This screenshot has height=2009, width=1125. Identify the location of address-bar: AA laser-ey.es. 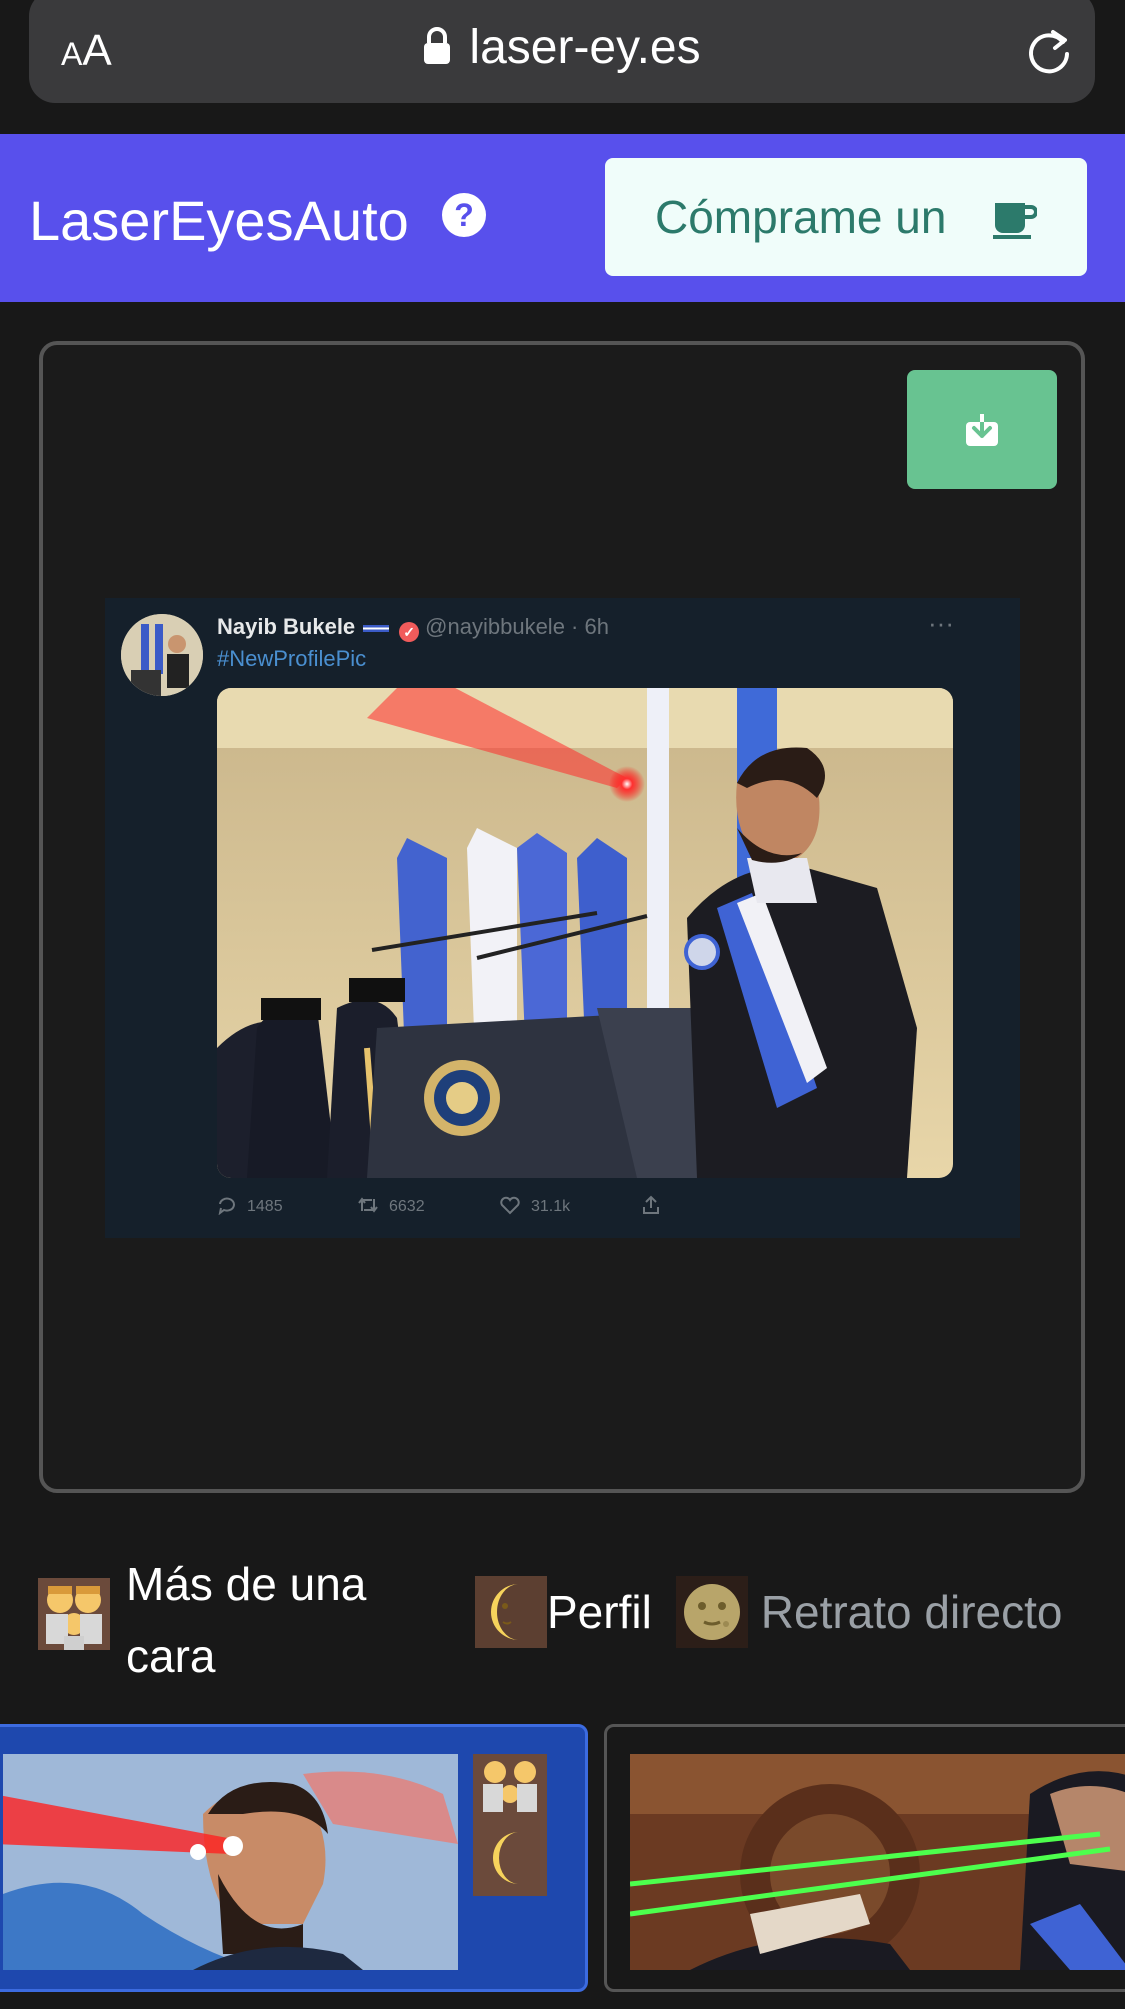
(562, 51).